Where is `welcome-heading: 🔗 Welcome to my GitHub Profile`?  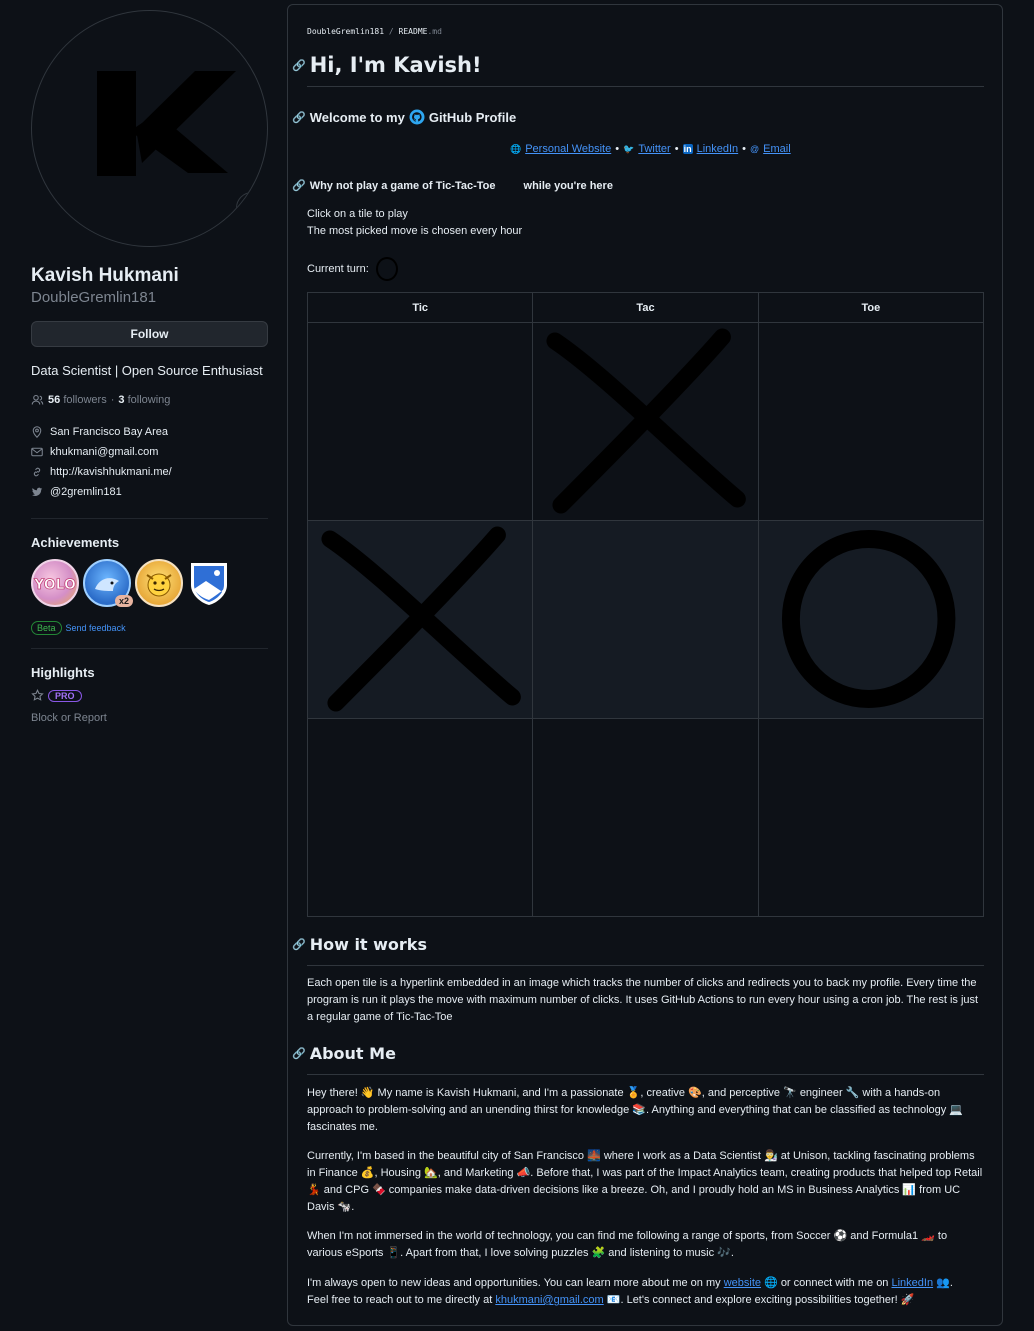
welcome-heading: 🔗 Welcome to my GitHub Profile is located at coordinates (404, 117).